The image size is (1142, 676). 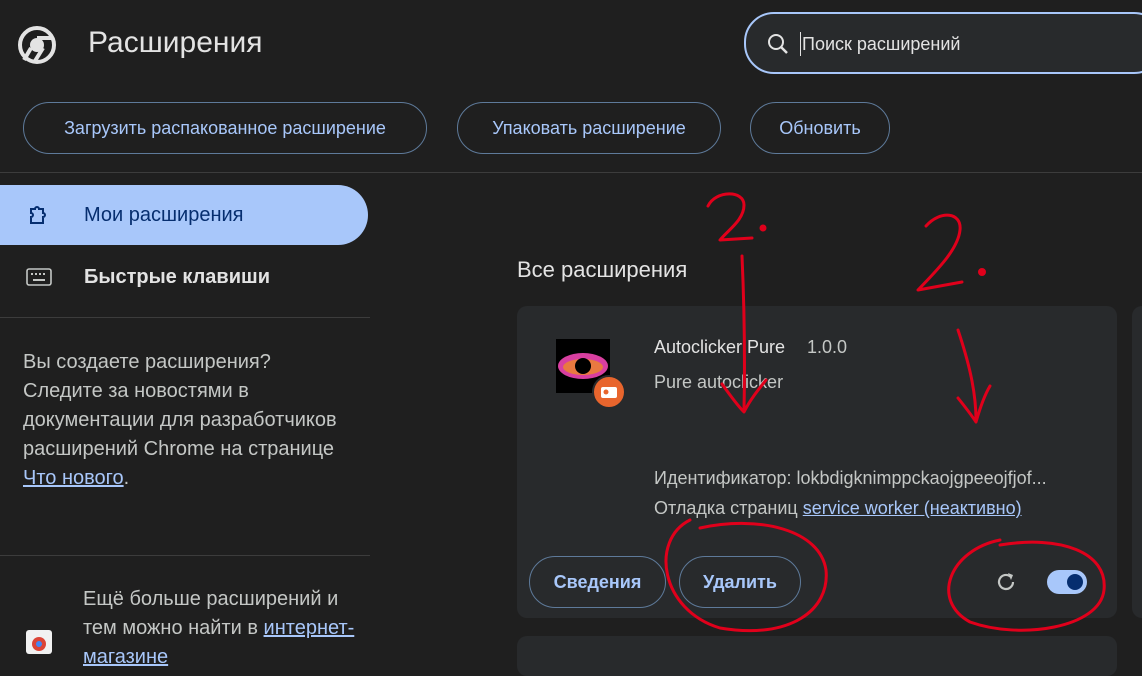 What do you see at coordinates (800, 44) in the screenshot?
I see `text-caret` at bounding box center [800, 44].